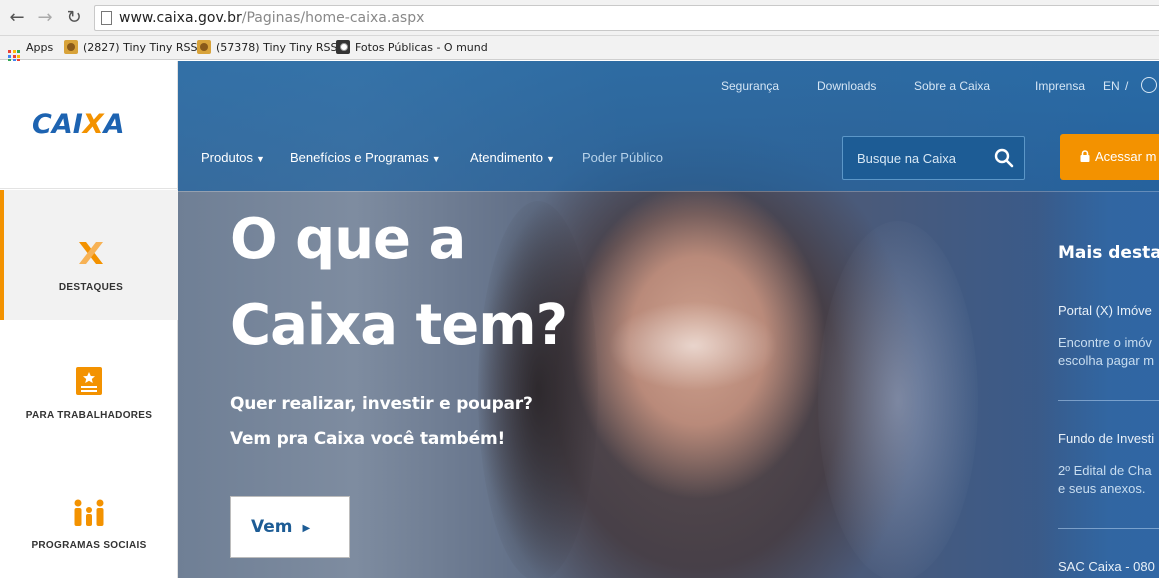  What do you see at coordinates (343, 47) in the screenshot?
I see `camera-icon` at bounding box center [343, 47].